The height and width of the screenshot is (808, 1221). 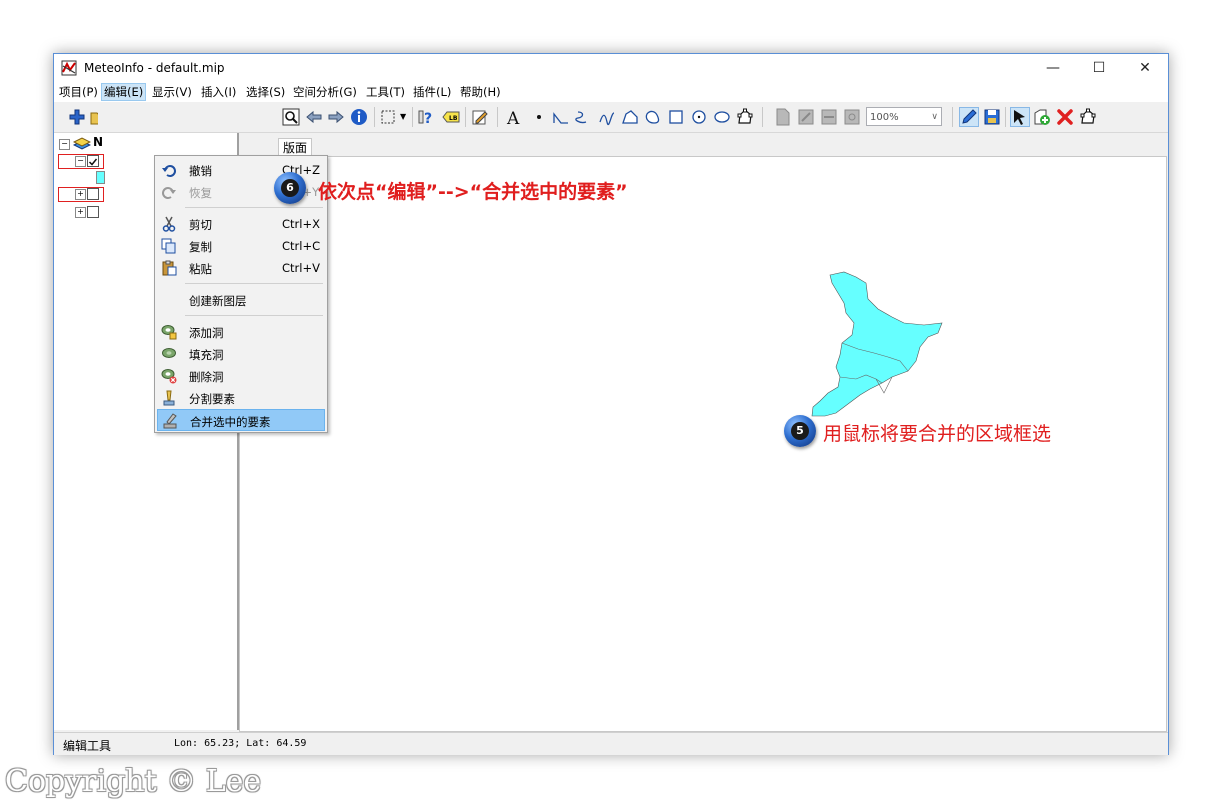 What do you see at coordinates (852, 117) in the screenshot?
I see `page-zoom-icon` at bounding box center [852, 117].